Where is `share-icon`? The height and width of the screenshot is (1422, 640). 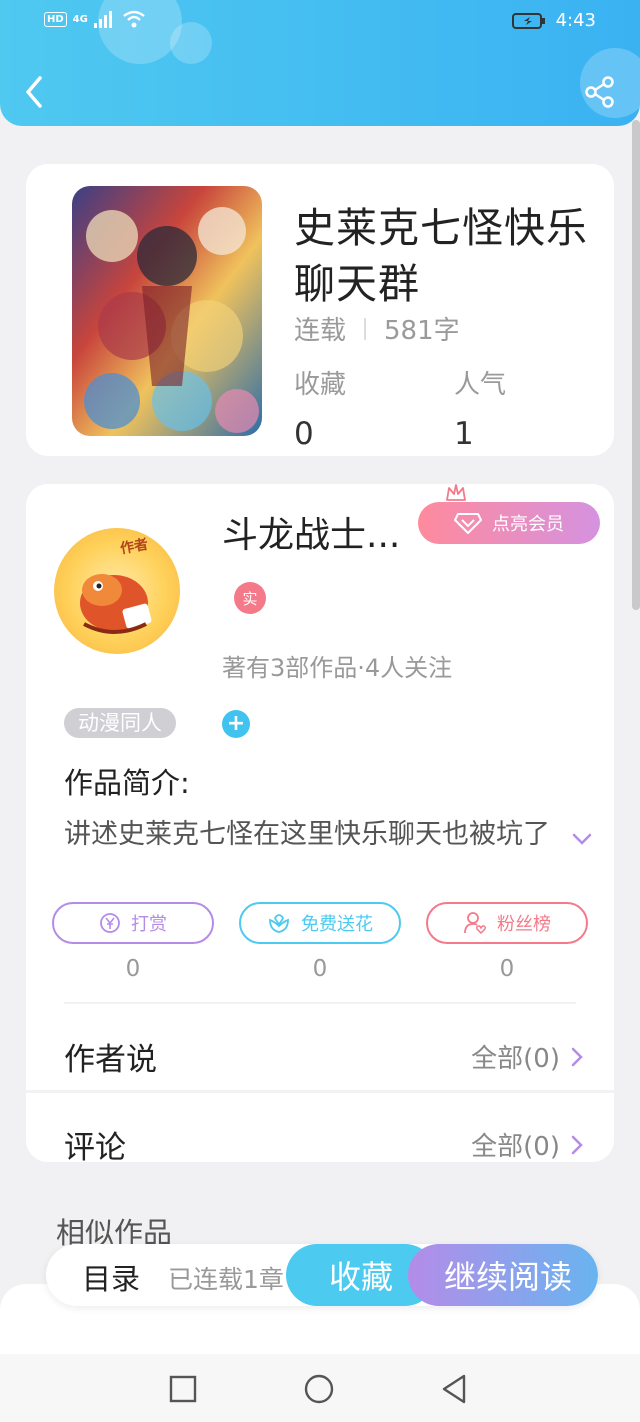
share-icon is located at coordinates (599, 92).